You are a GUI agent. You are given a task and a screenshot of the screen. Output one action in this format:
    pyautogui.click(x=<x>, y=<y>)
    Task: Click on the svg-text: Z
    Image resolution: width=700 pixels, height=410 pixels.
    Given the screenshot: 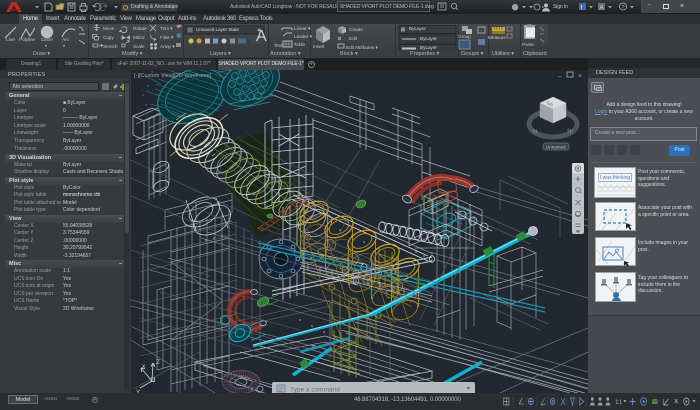 What is the action you would take?
    pyautogui.click(x=158, y=362)
    